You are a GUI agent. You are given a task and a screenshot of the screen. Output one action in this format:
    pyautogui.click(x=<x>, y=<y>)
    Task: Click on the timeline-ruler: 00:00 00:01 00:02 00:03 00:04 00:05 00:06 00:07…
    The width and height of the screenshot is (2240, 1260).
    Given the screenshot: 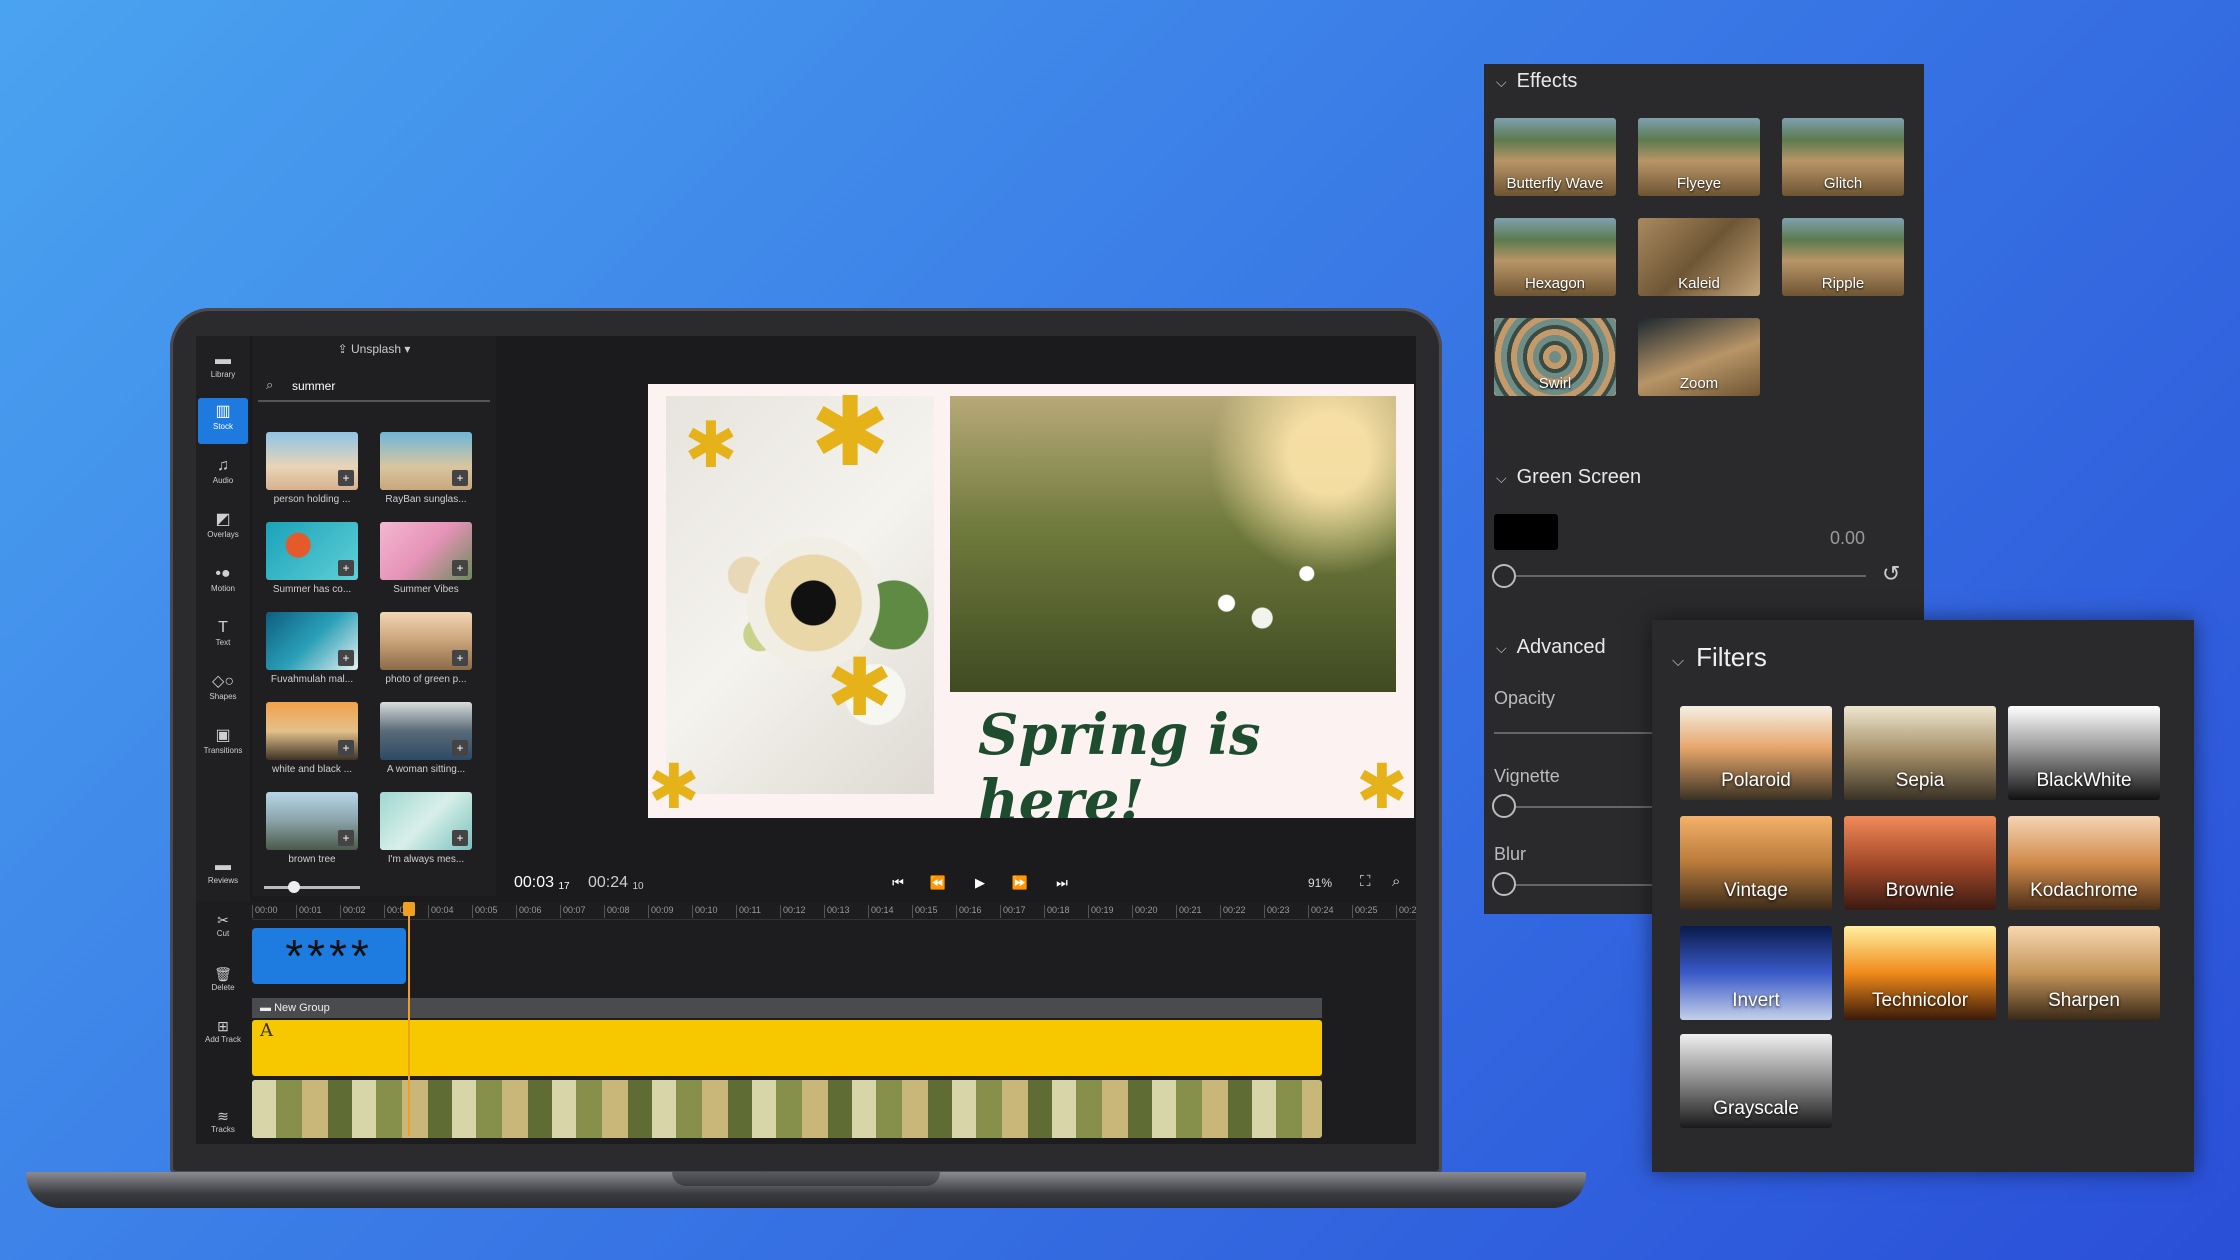 What is the action you would take?
    pyautogui.click(x=834, y=911)
    